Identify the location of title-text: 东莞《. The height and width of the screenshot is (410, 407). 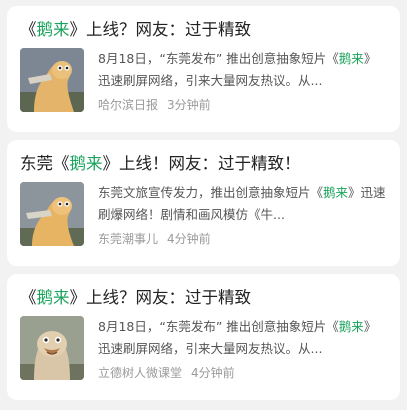
(45, 163).